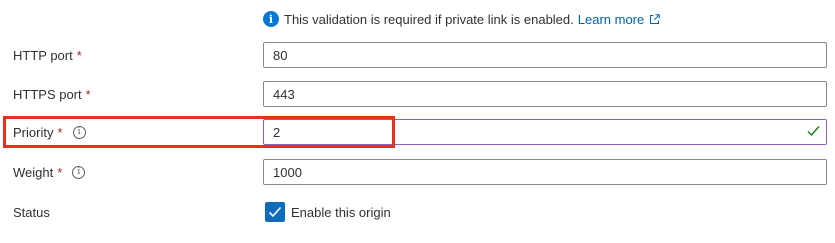  I want to click on enable-origin-checkbox, so click(275, 212).